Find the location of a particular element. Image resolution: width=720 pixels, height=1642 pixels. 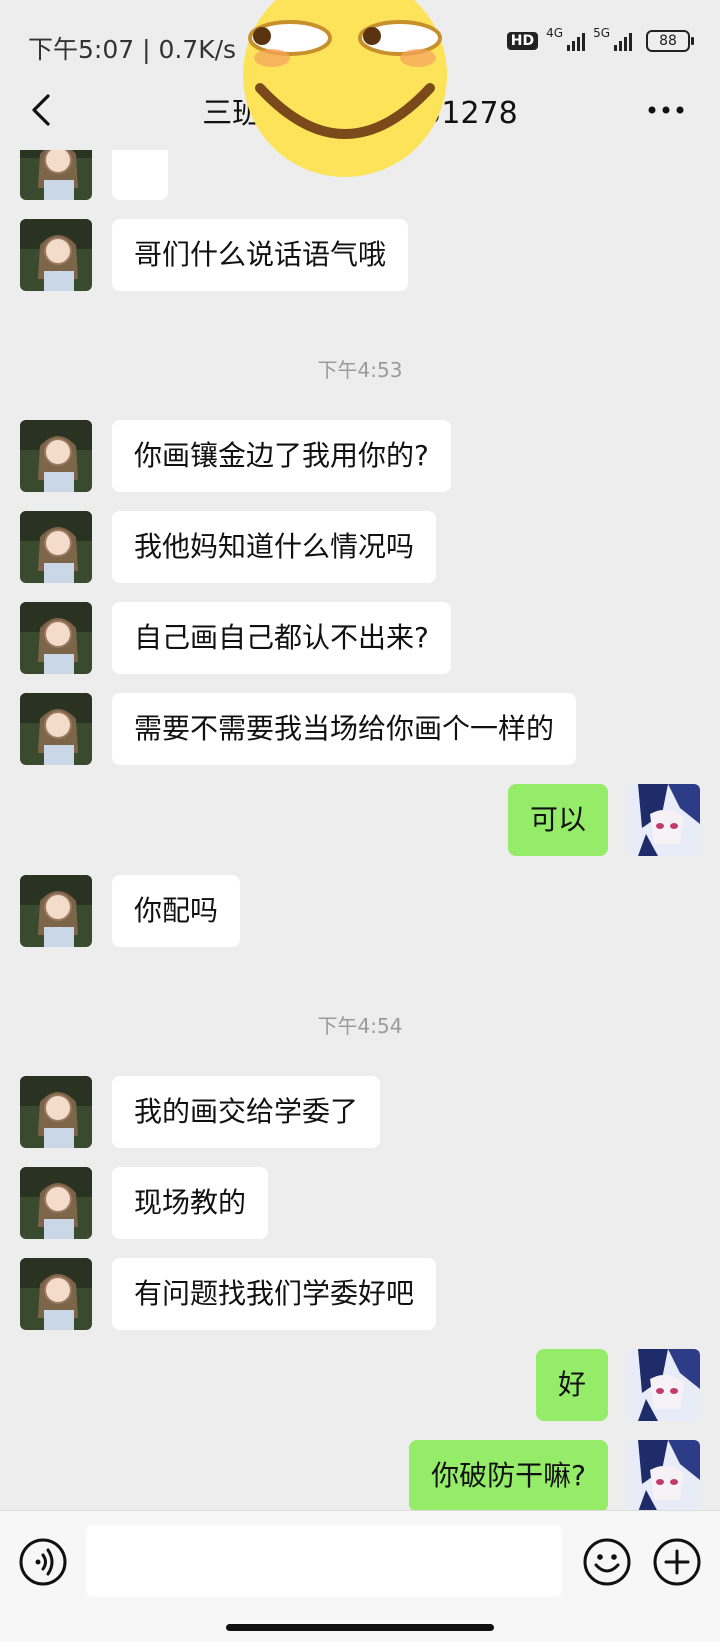

status-time: 下午5:07 | 0.7K/s is located at coordinates (132, 49).